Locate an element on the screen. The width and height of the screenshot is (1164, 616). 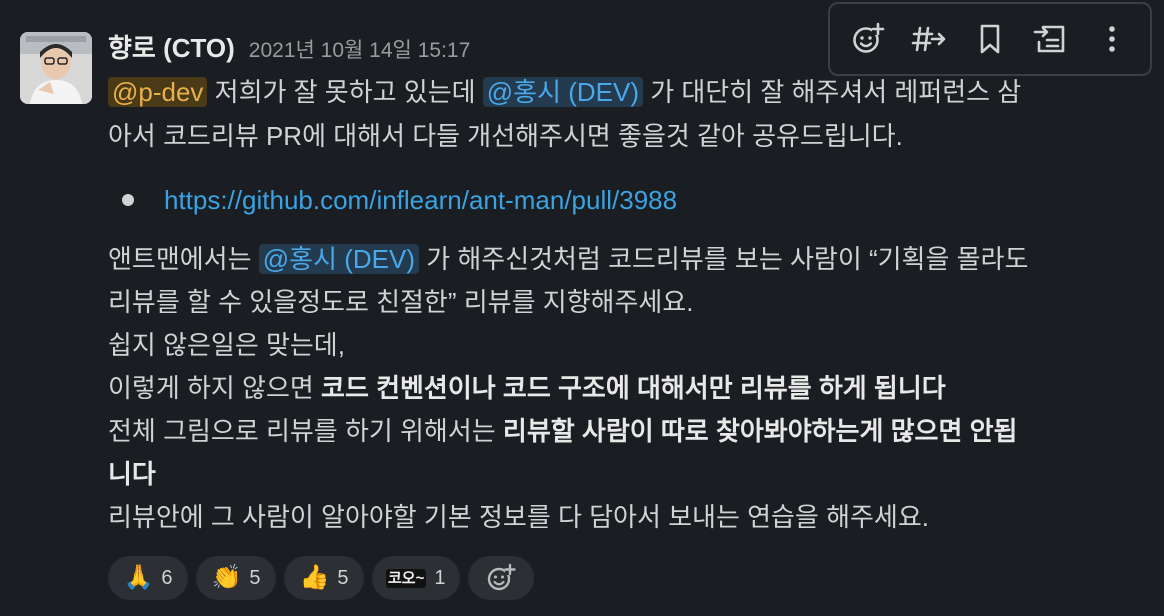
reaction-folded-hands: 🙏 6 is located at coordinates (148, 578).